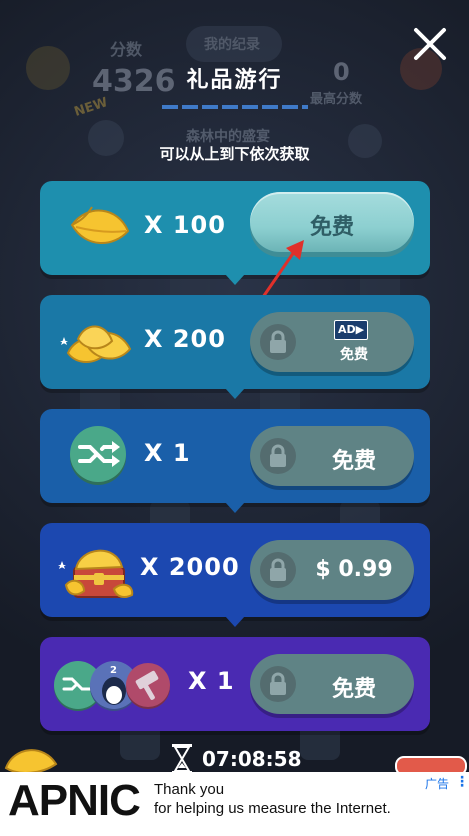 This screenshot has width=469, height=836. What do you see at coordinates (96, 344) in the screenshot?
I see `leaf-pile-icon` at bounding box center [96, 344].